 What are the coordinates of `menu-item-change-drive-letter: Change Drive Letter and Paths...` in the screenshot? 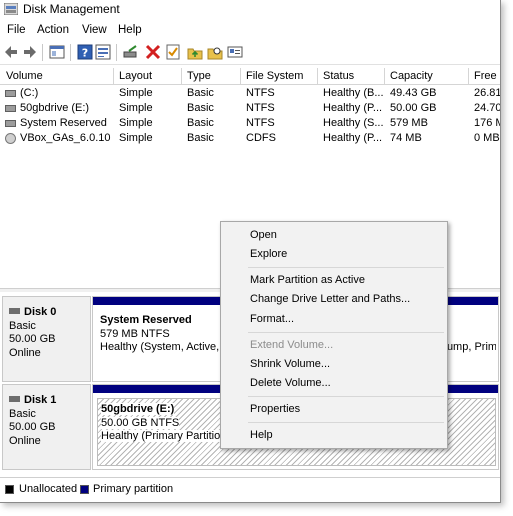 It's located at (330, 299).